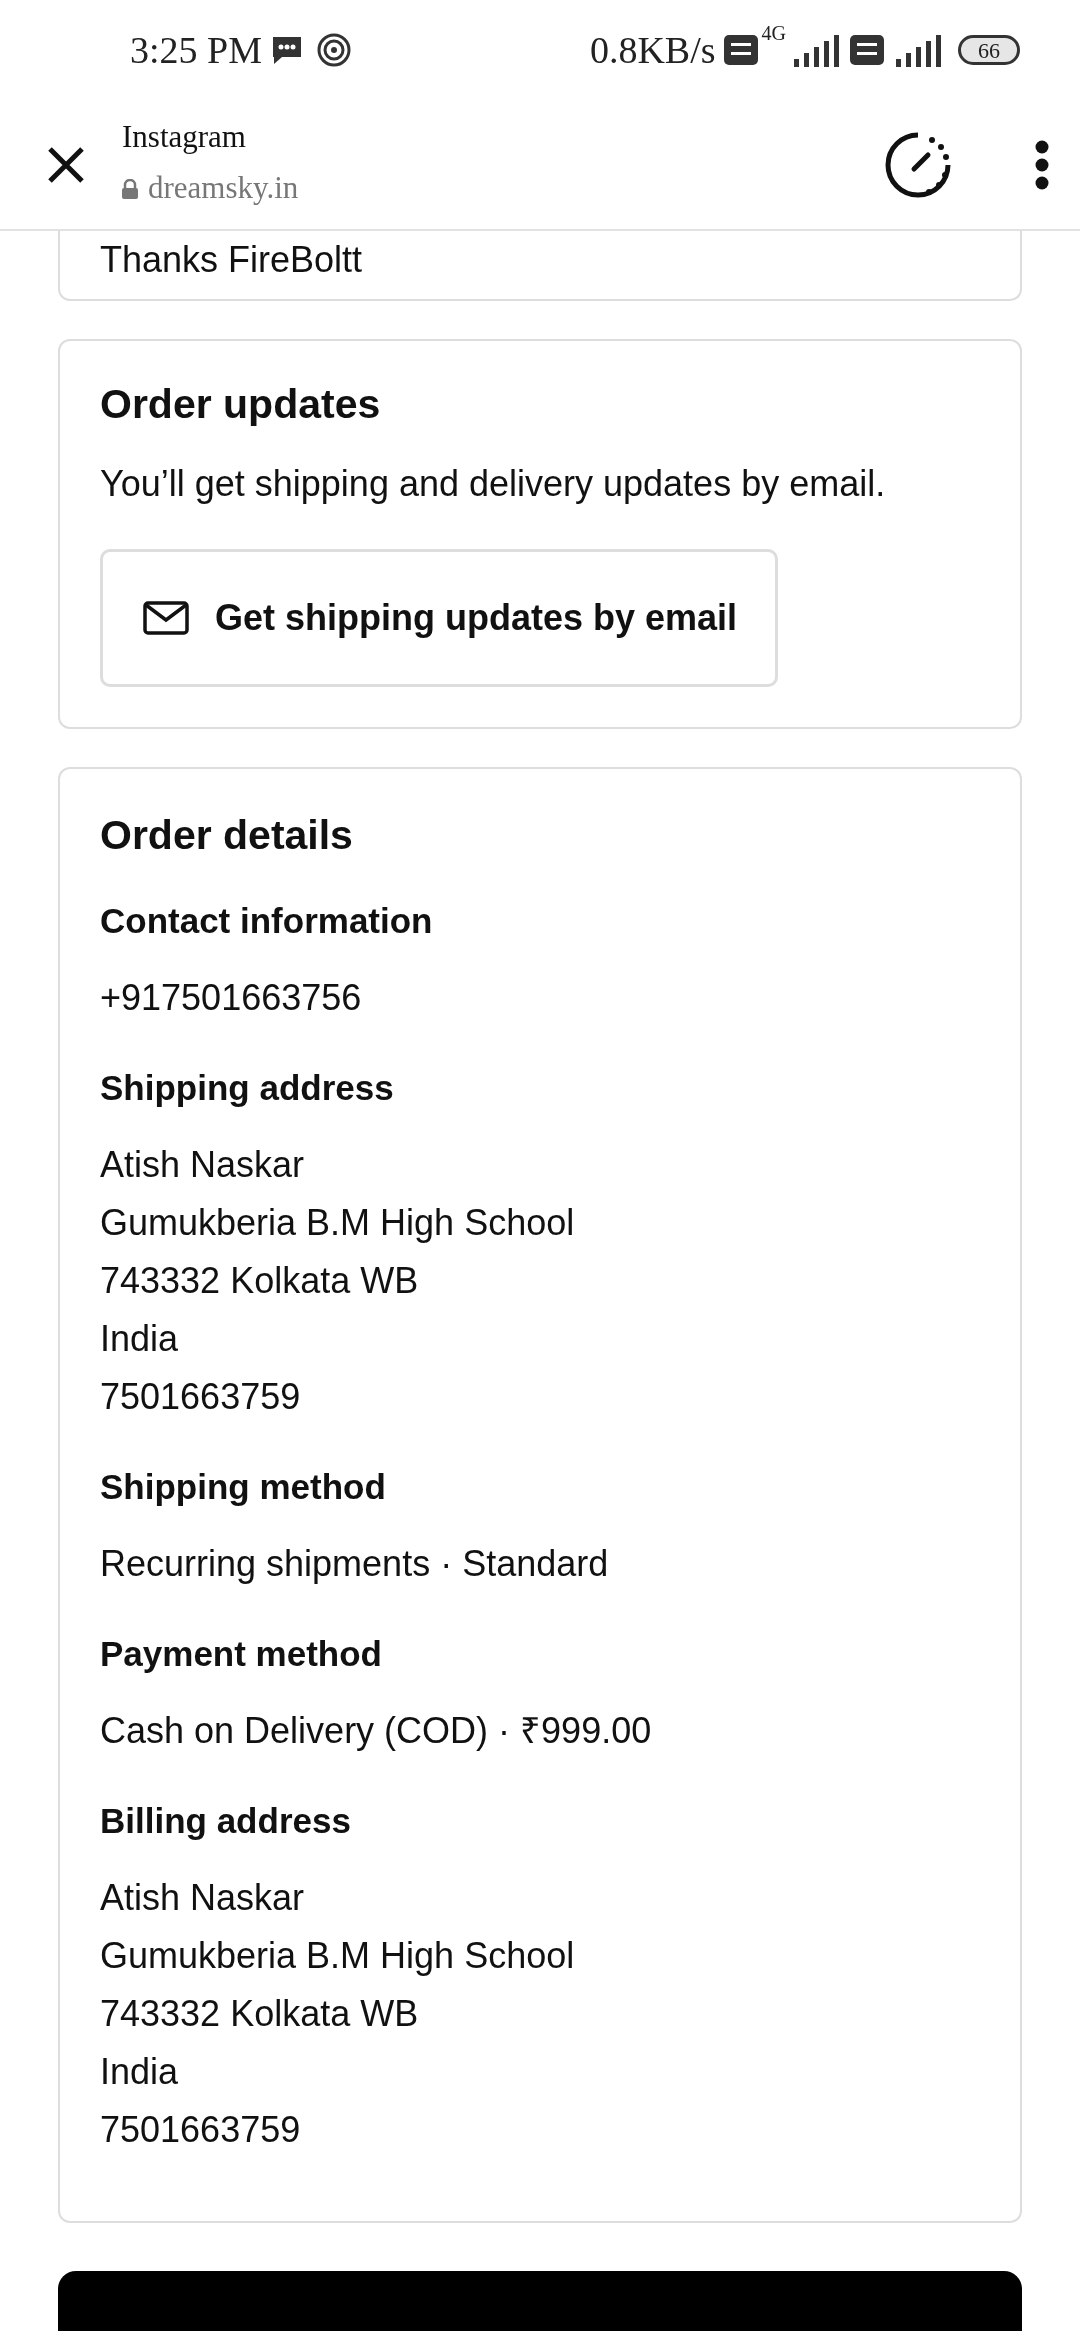  What do you see at coordinates (267, 921) in the screenshot?
I see `field-label: Contact information` at bounding box center [267, 921].